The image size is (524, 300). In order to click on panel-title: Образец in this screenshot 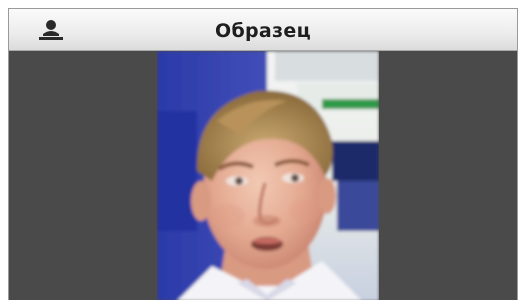, I will do `click(263, 31)`.